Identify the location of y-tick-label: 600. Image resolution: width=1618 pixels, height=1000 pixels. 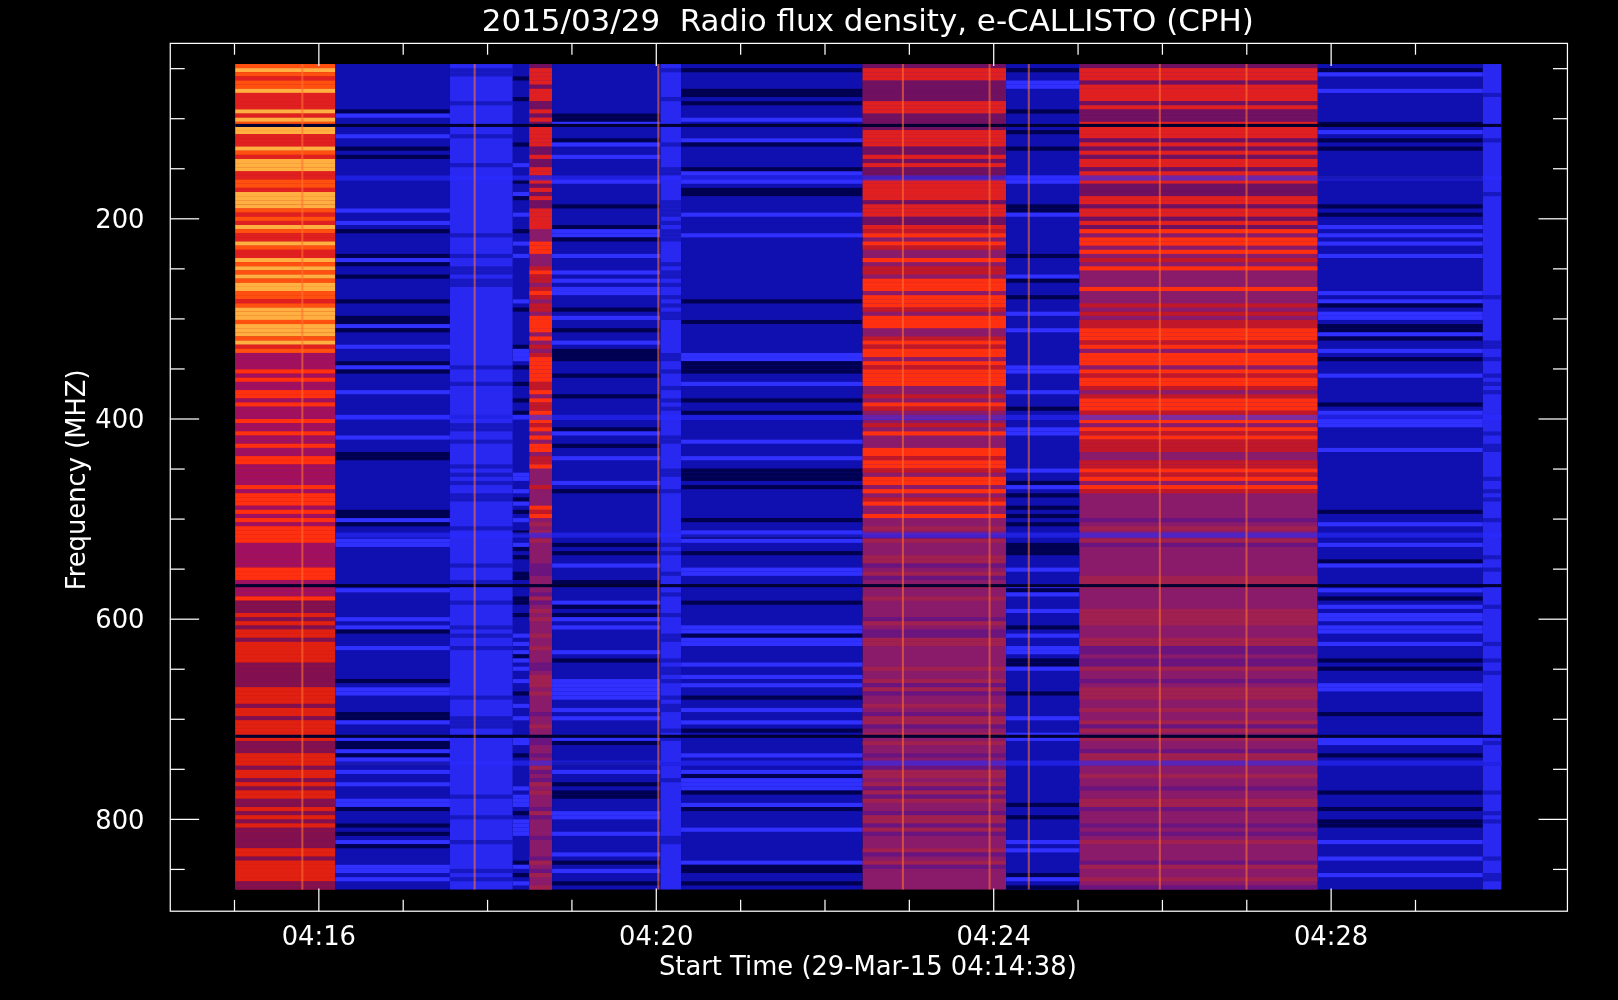
(120, 619).